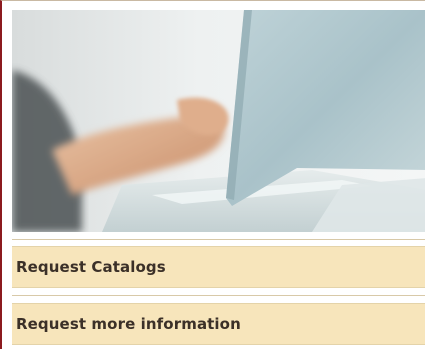 Image resolution: width=425 pixels, height=349 pixels. Describe the element at coordinates (218, 267) in the screenshot. I see `request-catalogs-link: Request Catalogs` at that location.